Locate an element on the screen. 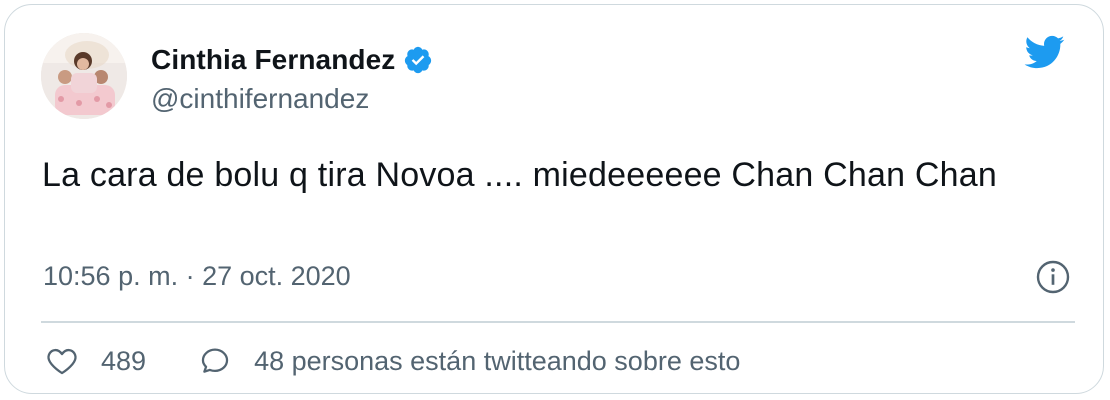  like-count: 489 is located at coordinates (124, 360).